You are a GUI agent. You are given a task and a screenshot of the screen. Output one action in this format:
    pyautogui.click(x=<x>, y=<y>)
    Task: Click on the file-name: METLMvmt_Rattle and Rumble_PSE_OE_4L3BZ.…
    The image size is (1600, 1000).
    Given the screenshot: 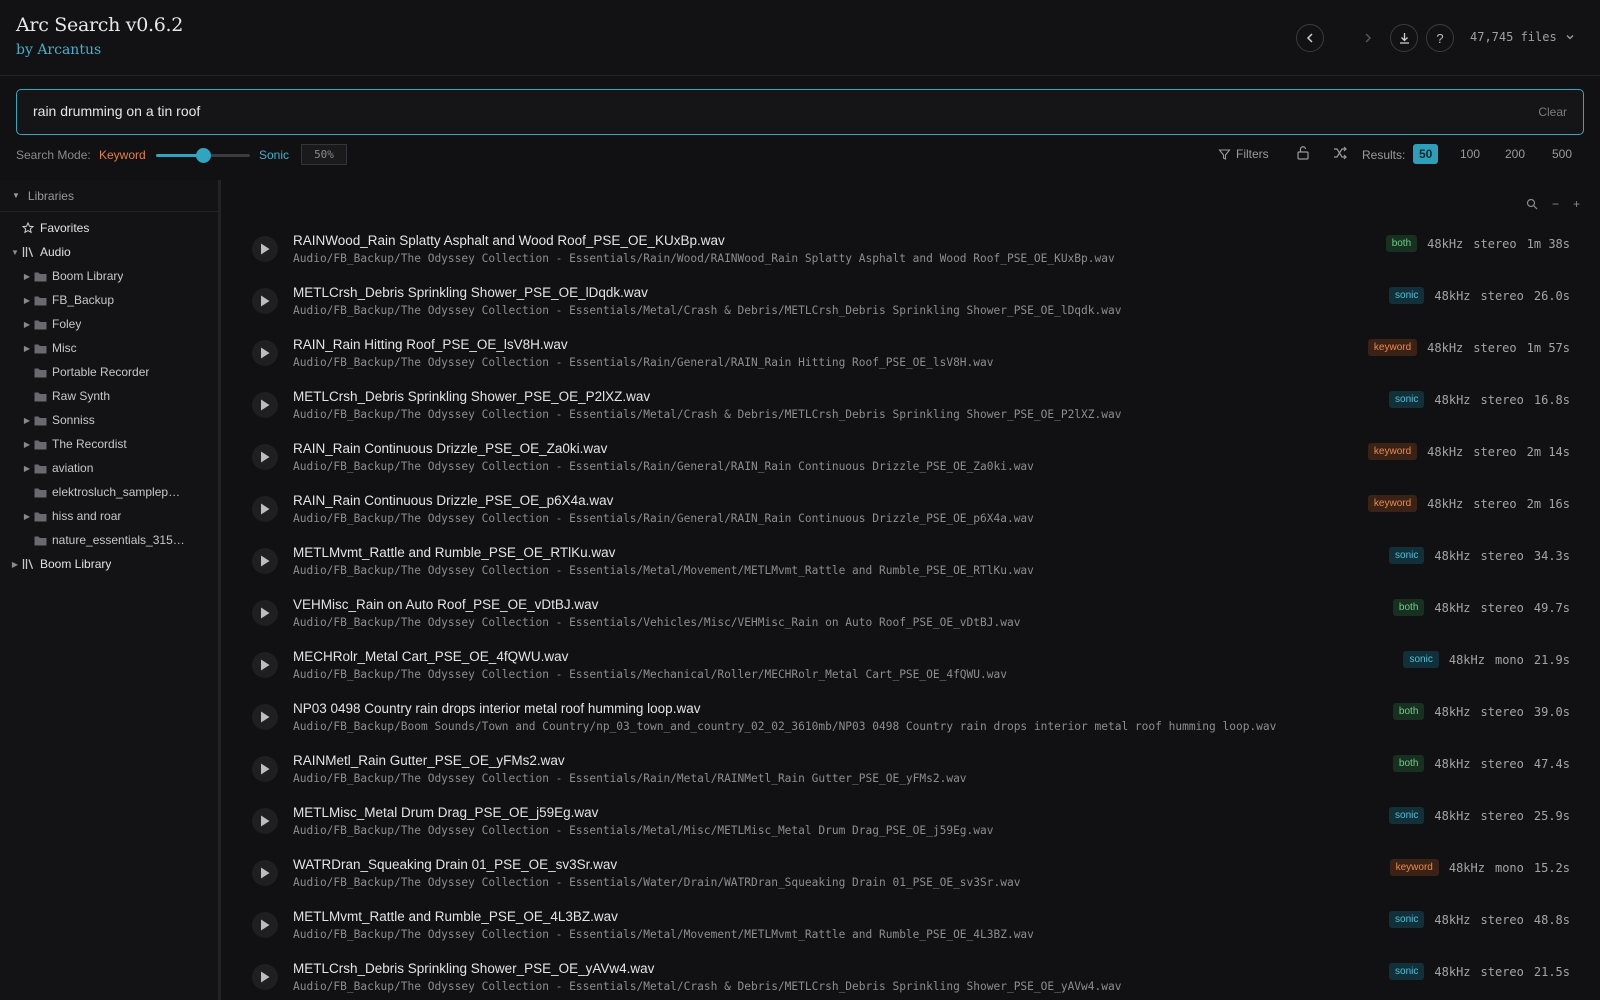 What is the action you would take?
    pyautogui.click(x=455, y=916)
    